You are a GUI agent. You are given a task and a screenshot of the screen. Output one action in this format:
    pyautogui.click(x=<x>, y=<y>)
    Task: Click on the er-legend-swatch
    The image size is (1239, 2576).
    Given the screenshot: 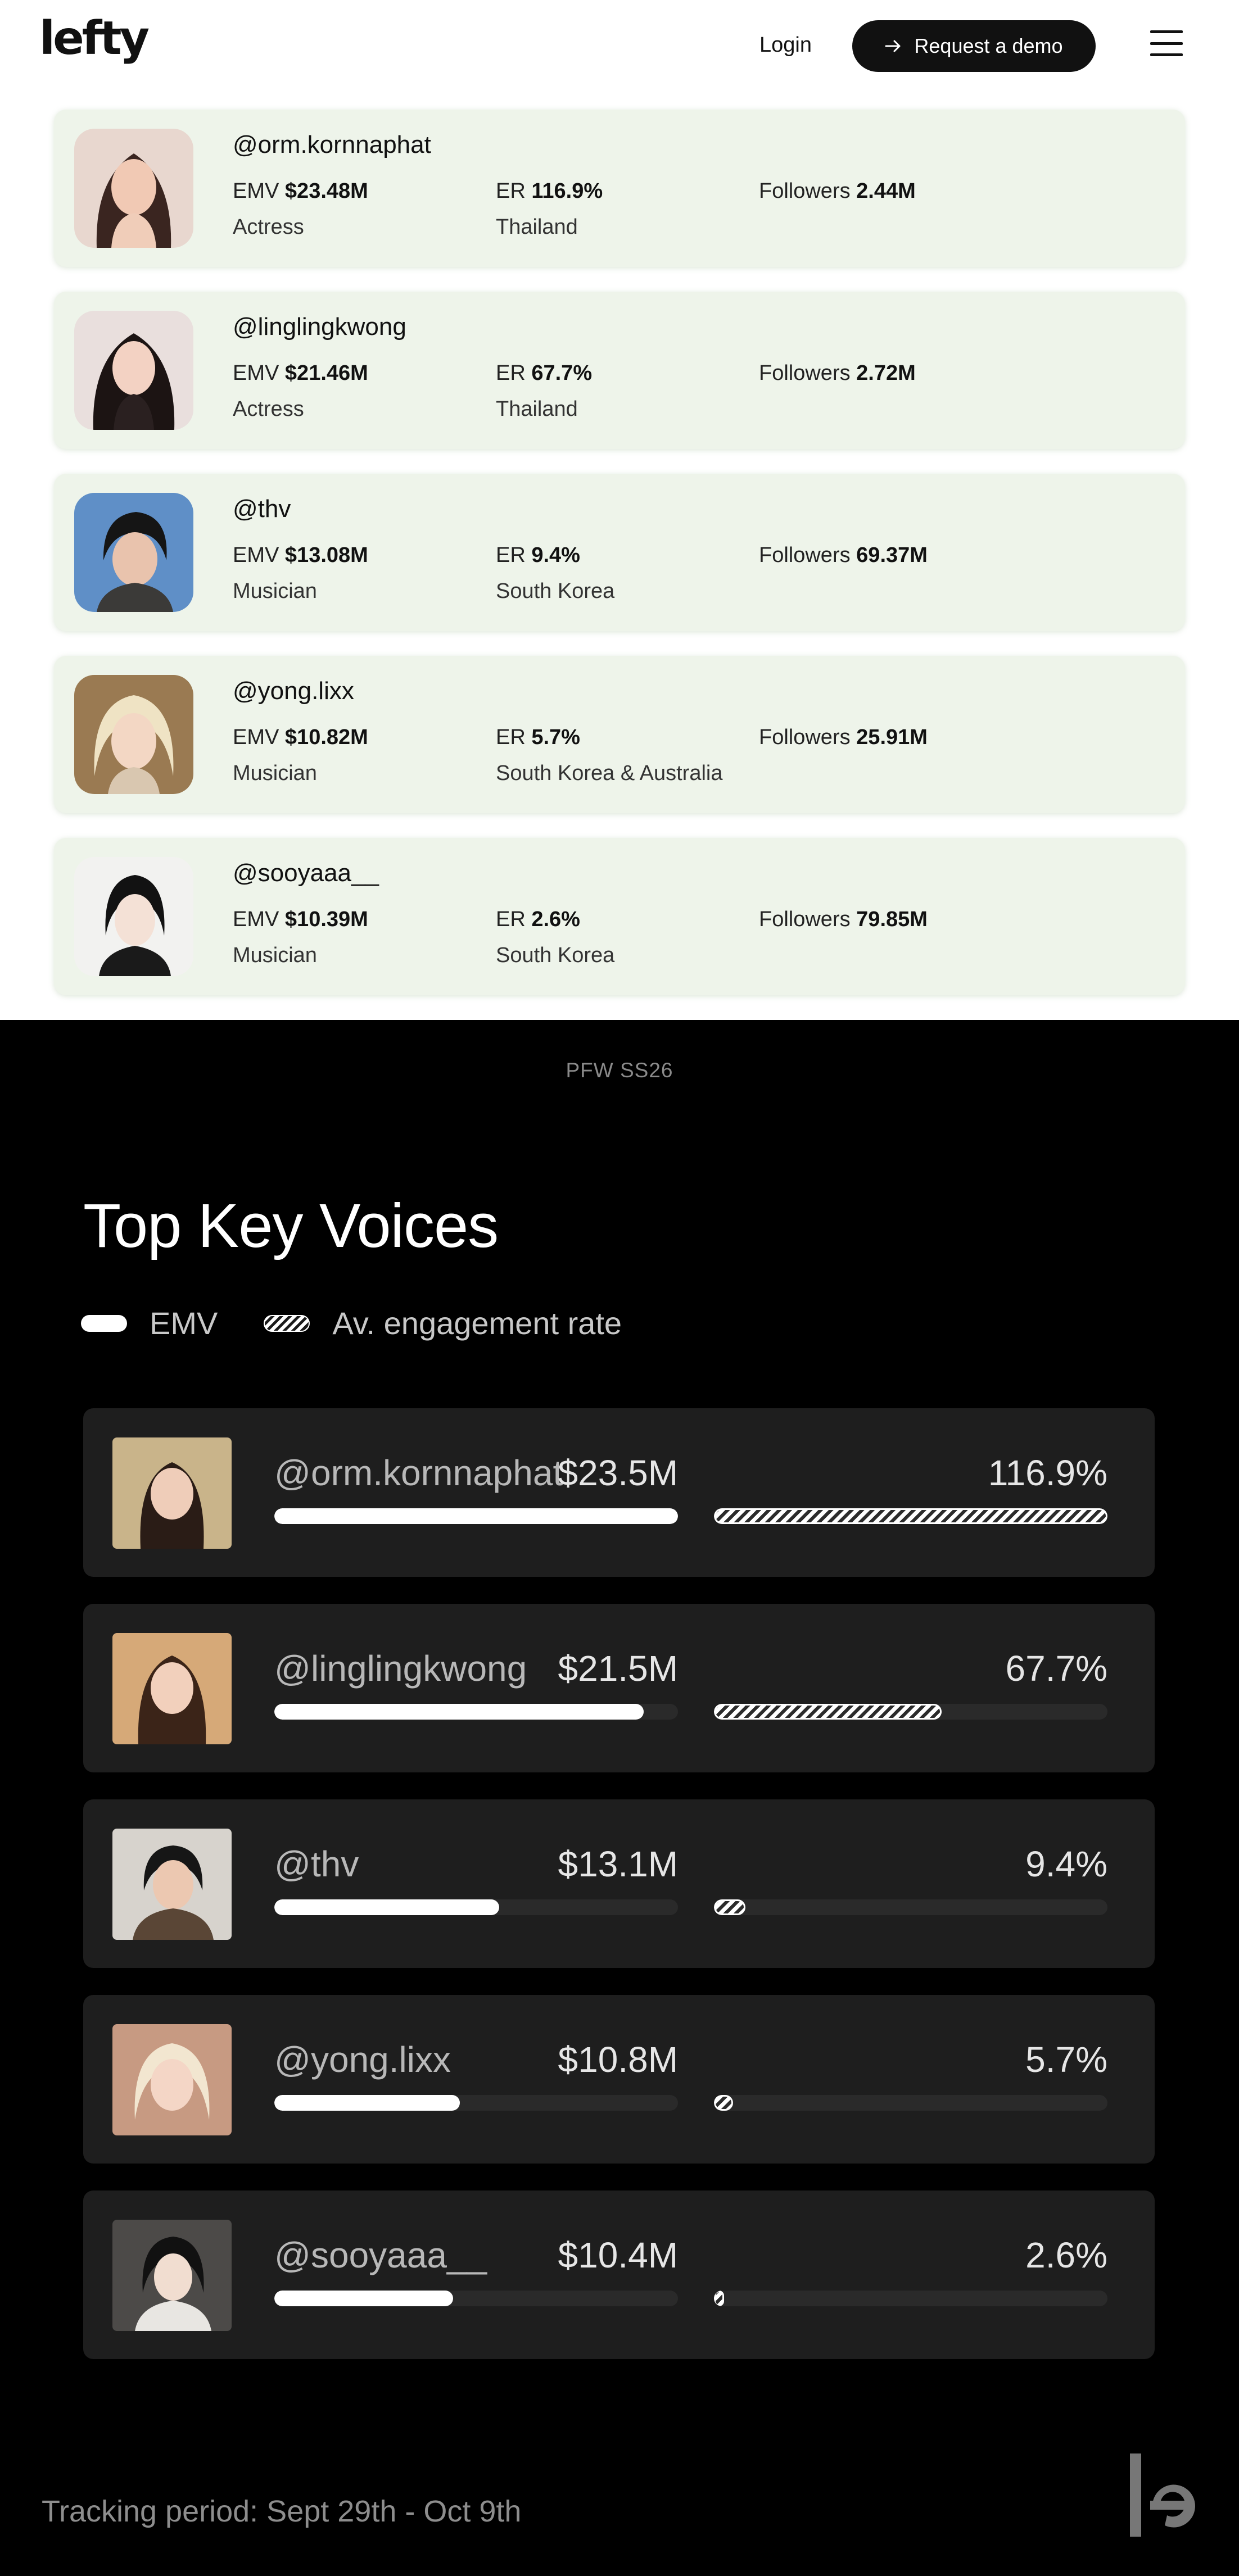 What is the action you would take?
    pyautogui.click(x=287, y=1323)
    